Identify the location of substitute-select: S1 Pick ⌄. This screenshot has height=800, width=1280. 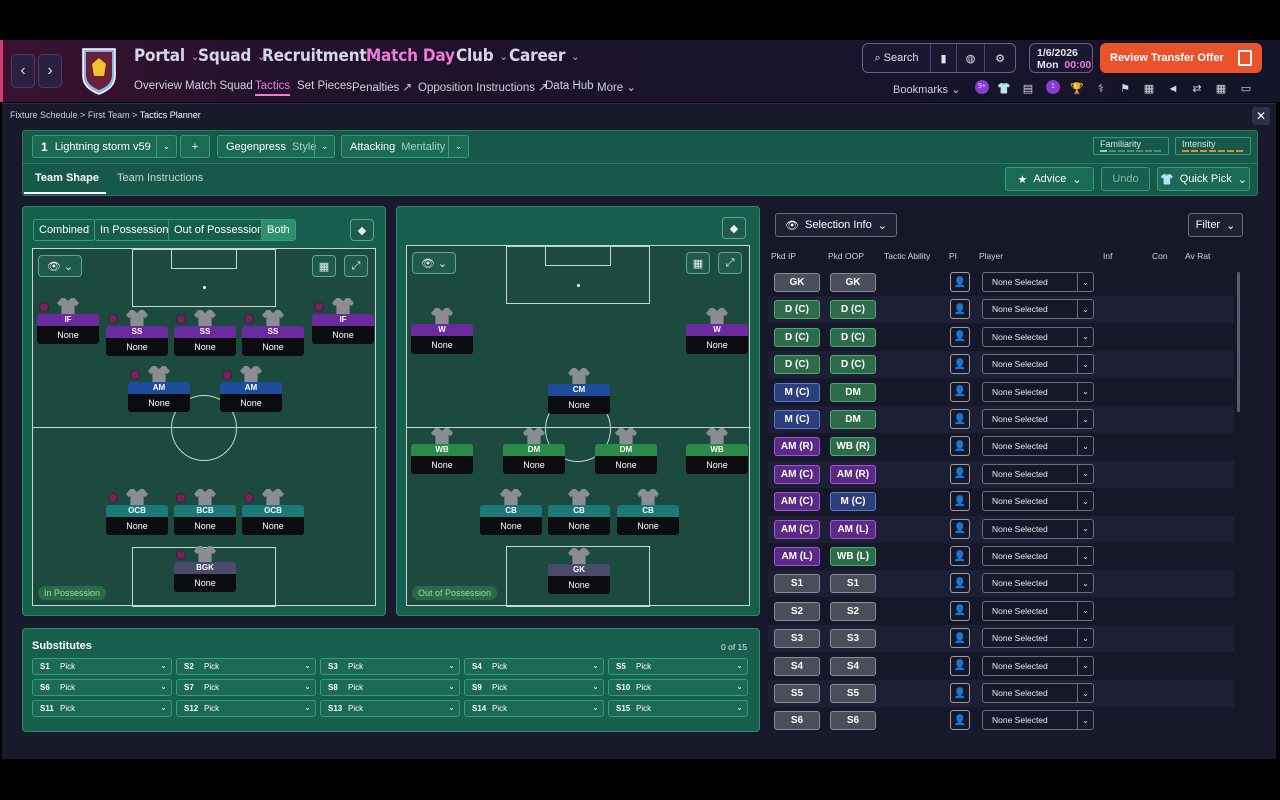
(102, 666).